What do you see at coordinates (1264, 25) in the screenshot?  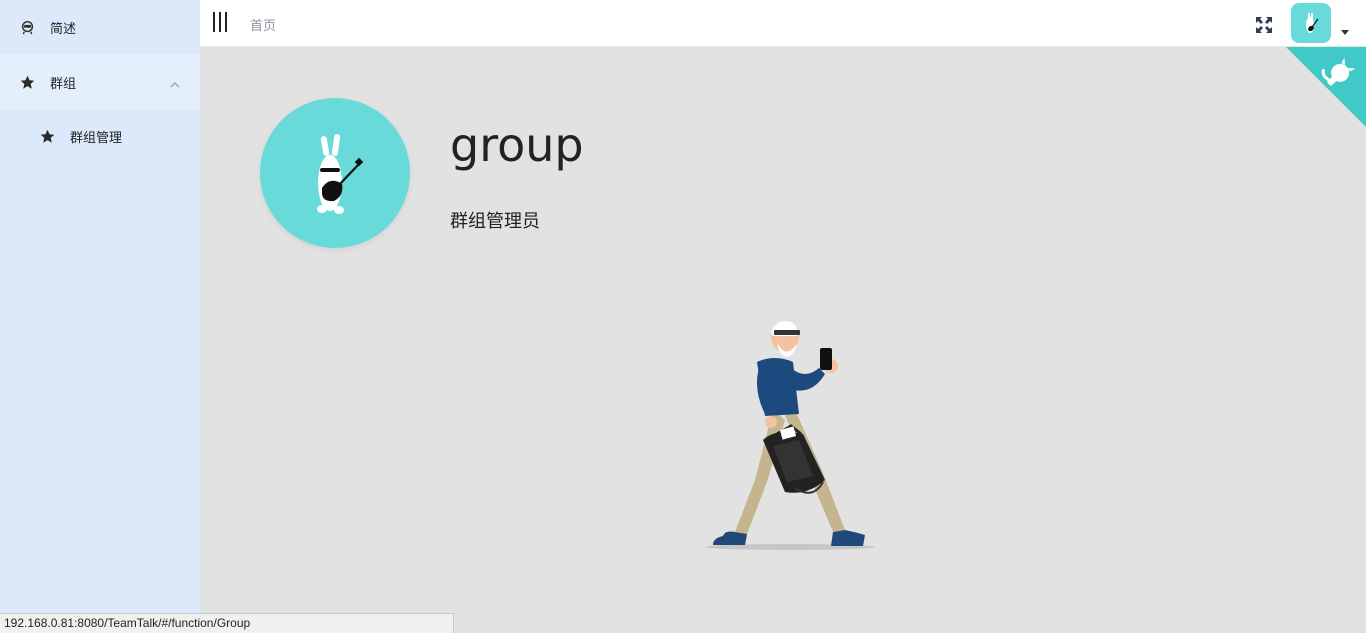 I see `fullscreen-icon` at bounding box center [1264, 25].